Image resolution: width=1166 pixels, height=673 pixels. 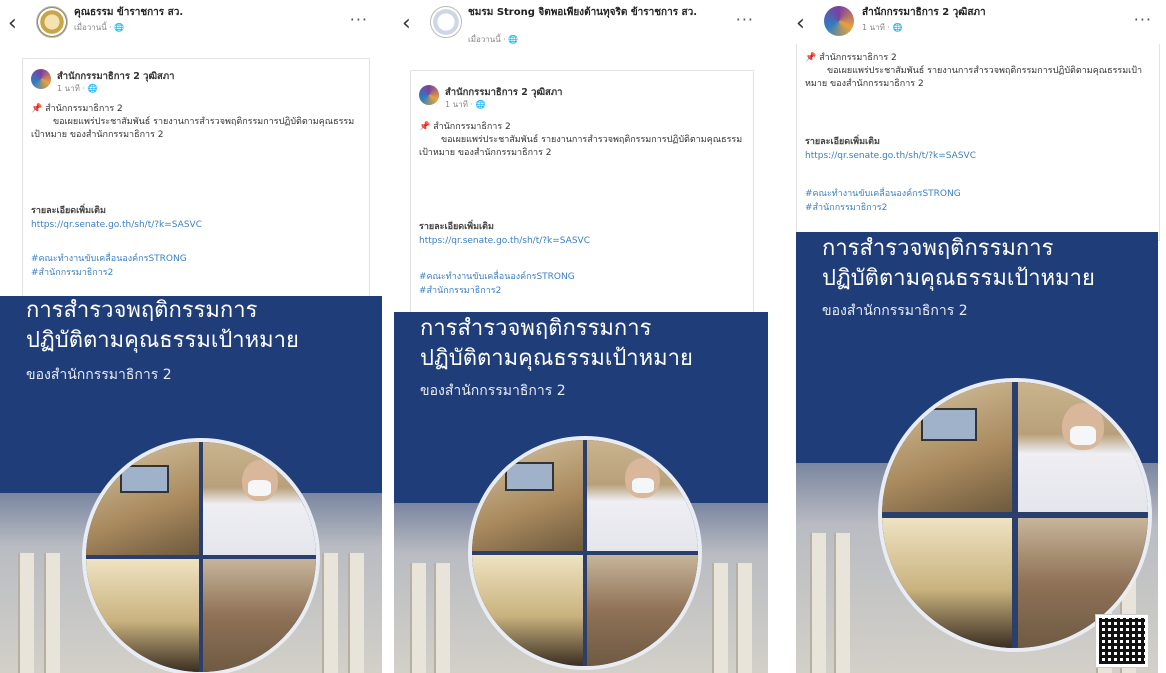 I want to click on post-time: 1 นาที · 🌐, so click(x=882, y=27).